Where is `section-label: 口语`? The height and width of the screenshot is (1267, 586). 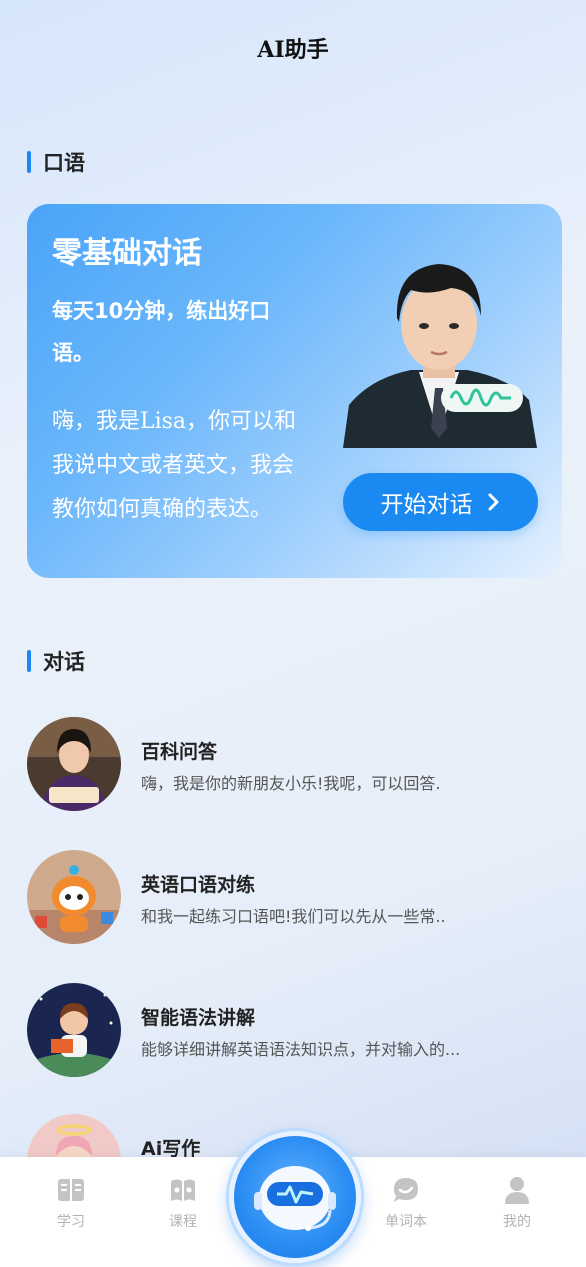
section-label: 口语 is located at coordinates (64, 163).